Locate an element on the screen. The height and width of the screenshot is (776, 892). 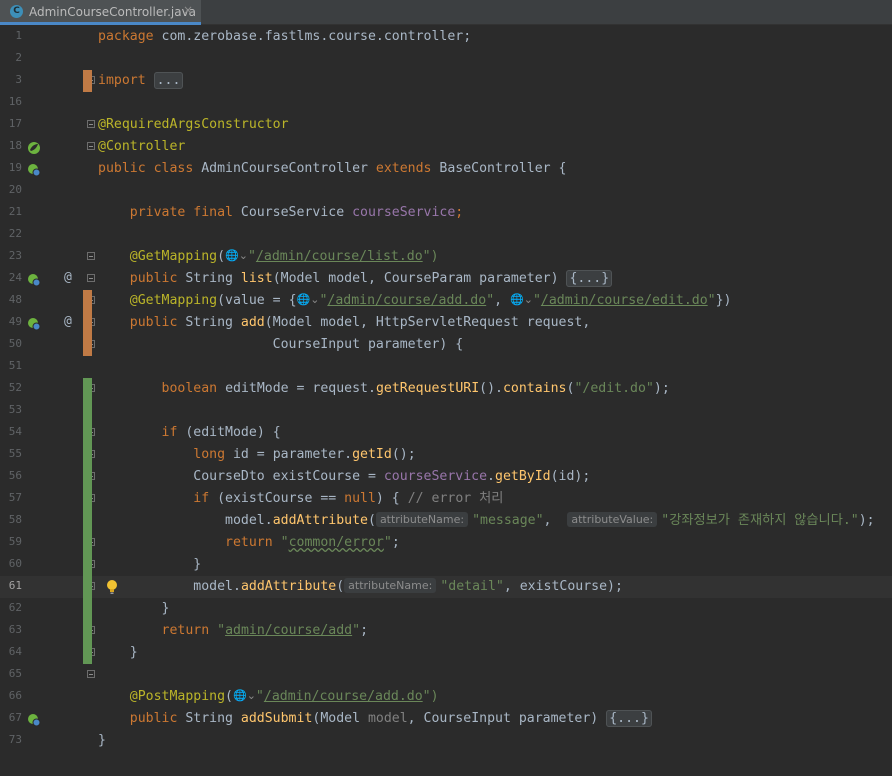
line-number: 65 is located at coordinates (11, 673).